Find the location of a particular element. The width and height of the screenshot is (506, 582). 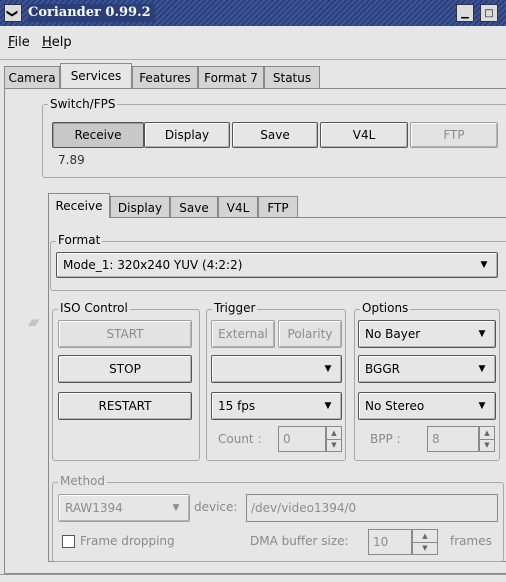

title-bar: ❯ Coriander 0.99.2 ▁ □ is located at coordinates (253, 13).